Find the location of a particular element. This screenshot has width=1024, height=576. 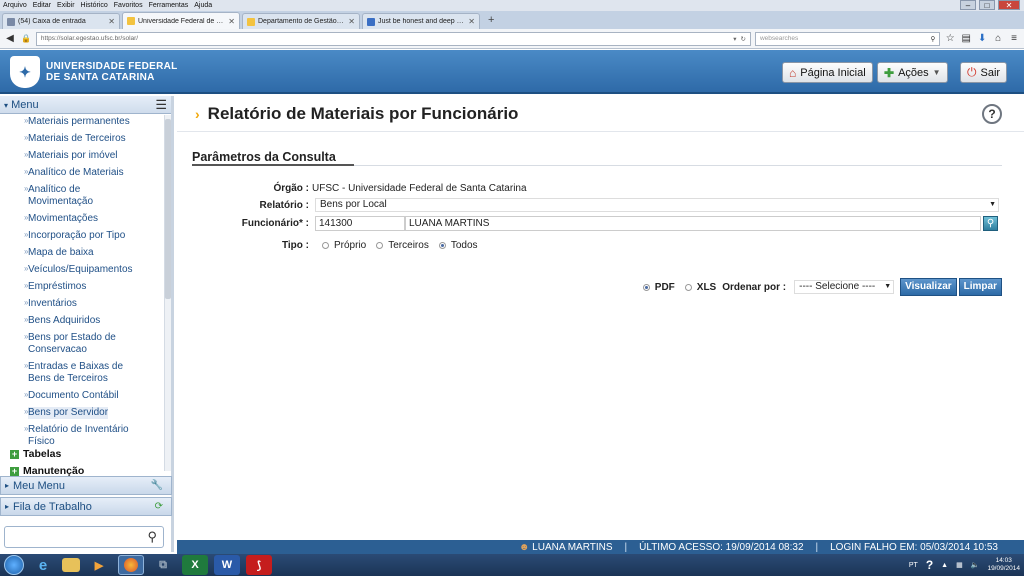

actions-button: ✚ Ações ▼ is located at coordinates (912, 72).